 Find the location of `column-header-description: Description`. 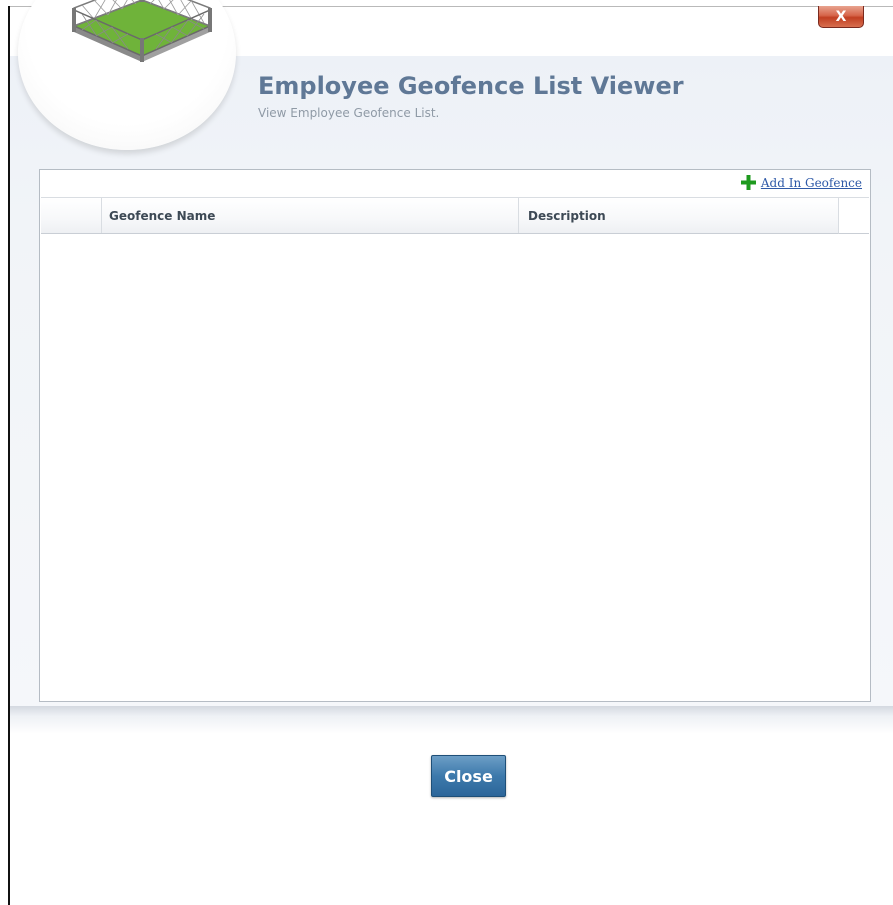

column-header-description: Description is located at coordinates (678, 215).